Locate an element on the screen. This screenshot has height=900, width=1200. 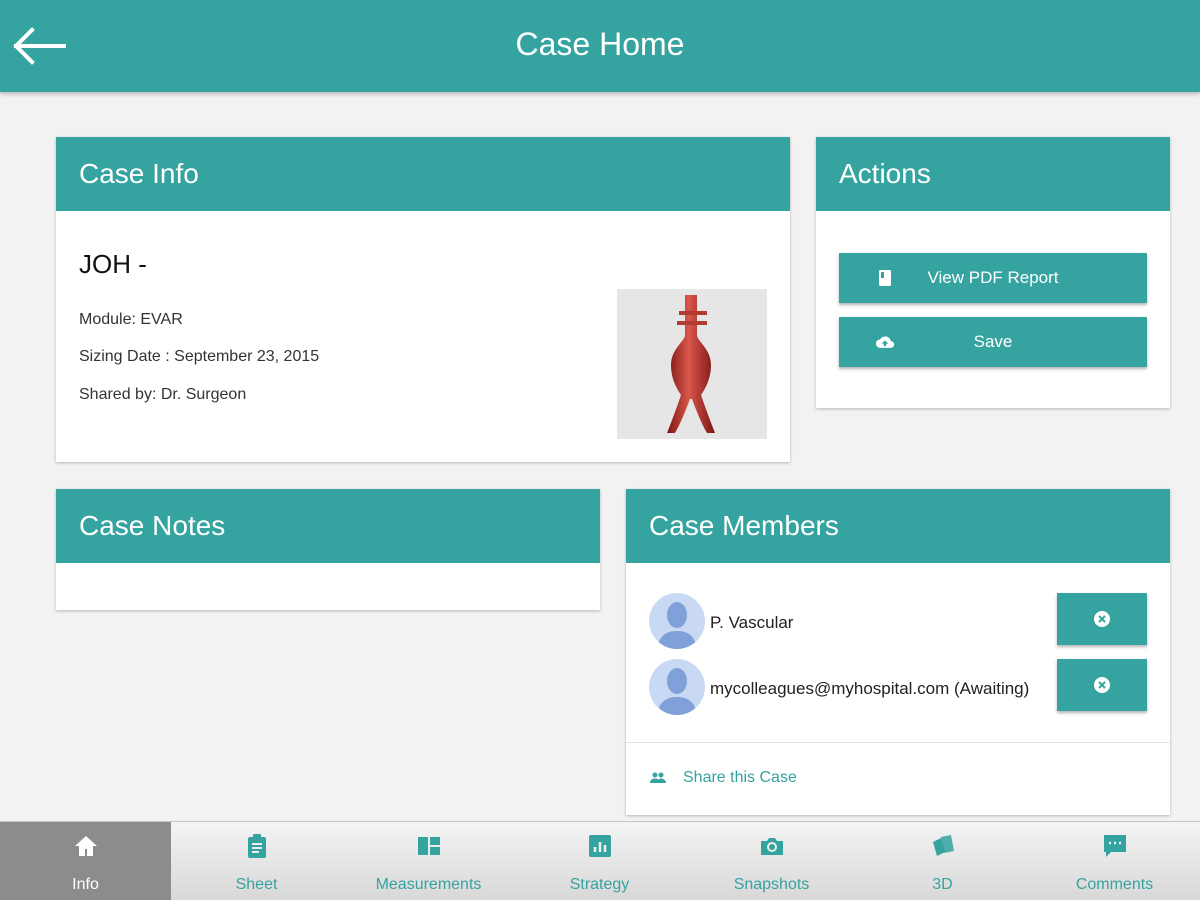
nav-tab-comments-label: Comments is located at coordinates (1114, 884).